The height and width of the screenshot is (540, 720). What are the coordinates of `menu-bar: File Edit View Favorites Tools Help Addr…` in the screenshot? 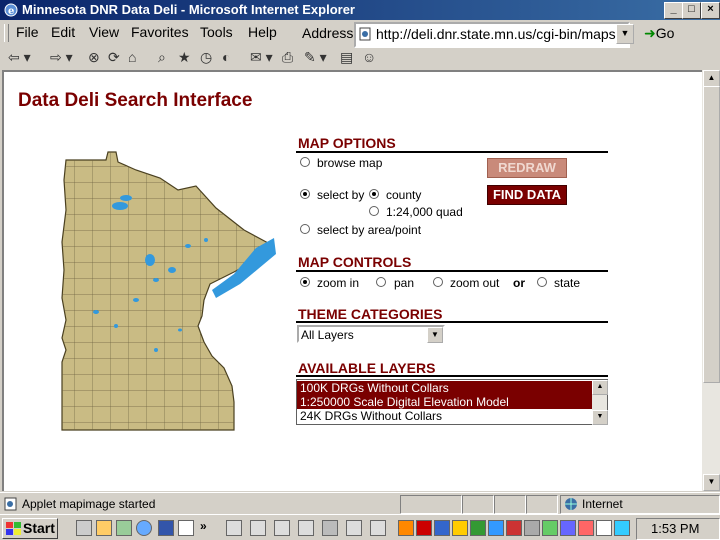 It's located at (360, 34).